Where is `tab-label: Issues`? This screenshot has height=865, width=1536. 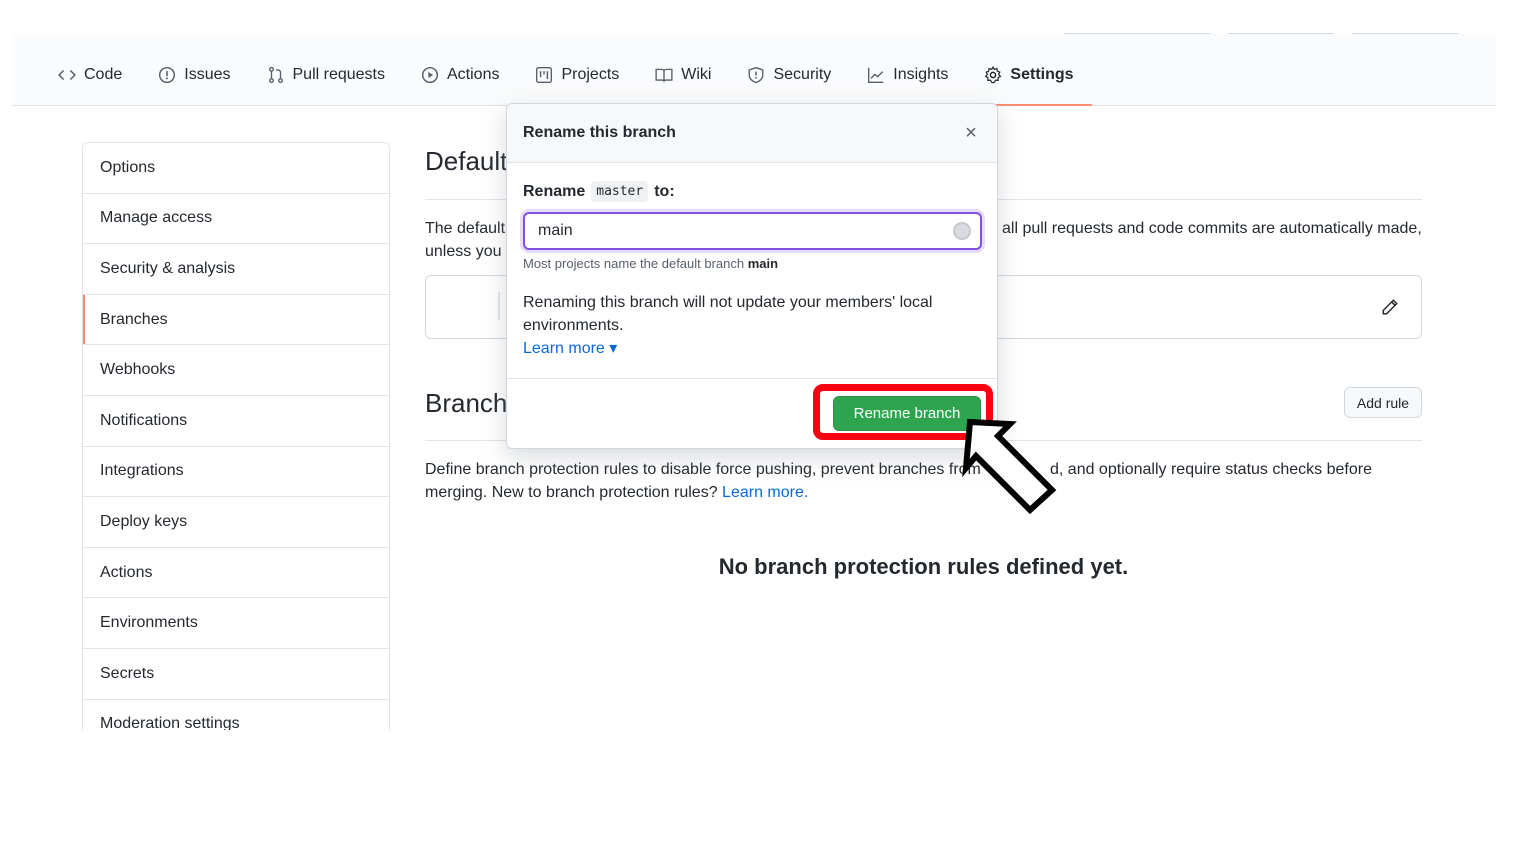
tab-label: Issues is located at coordinates (207, 74).